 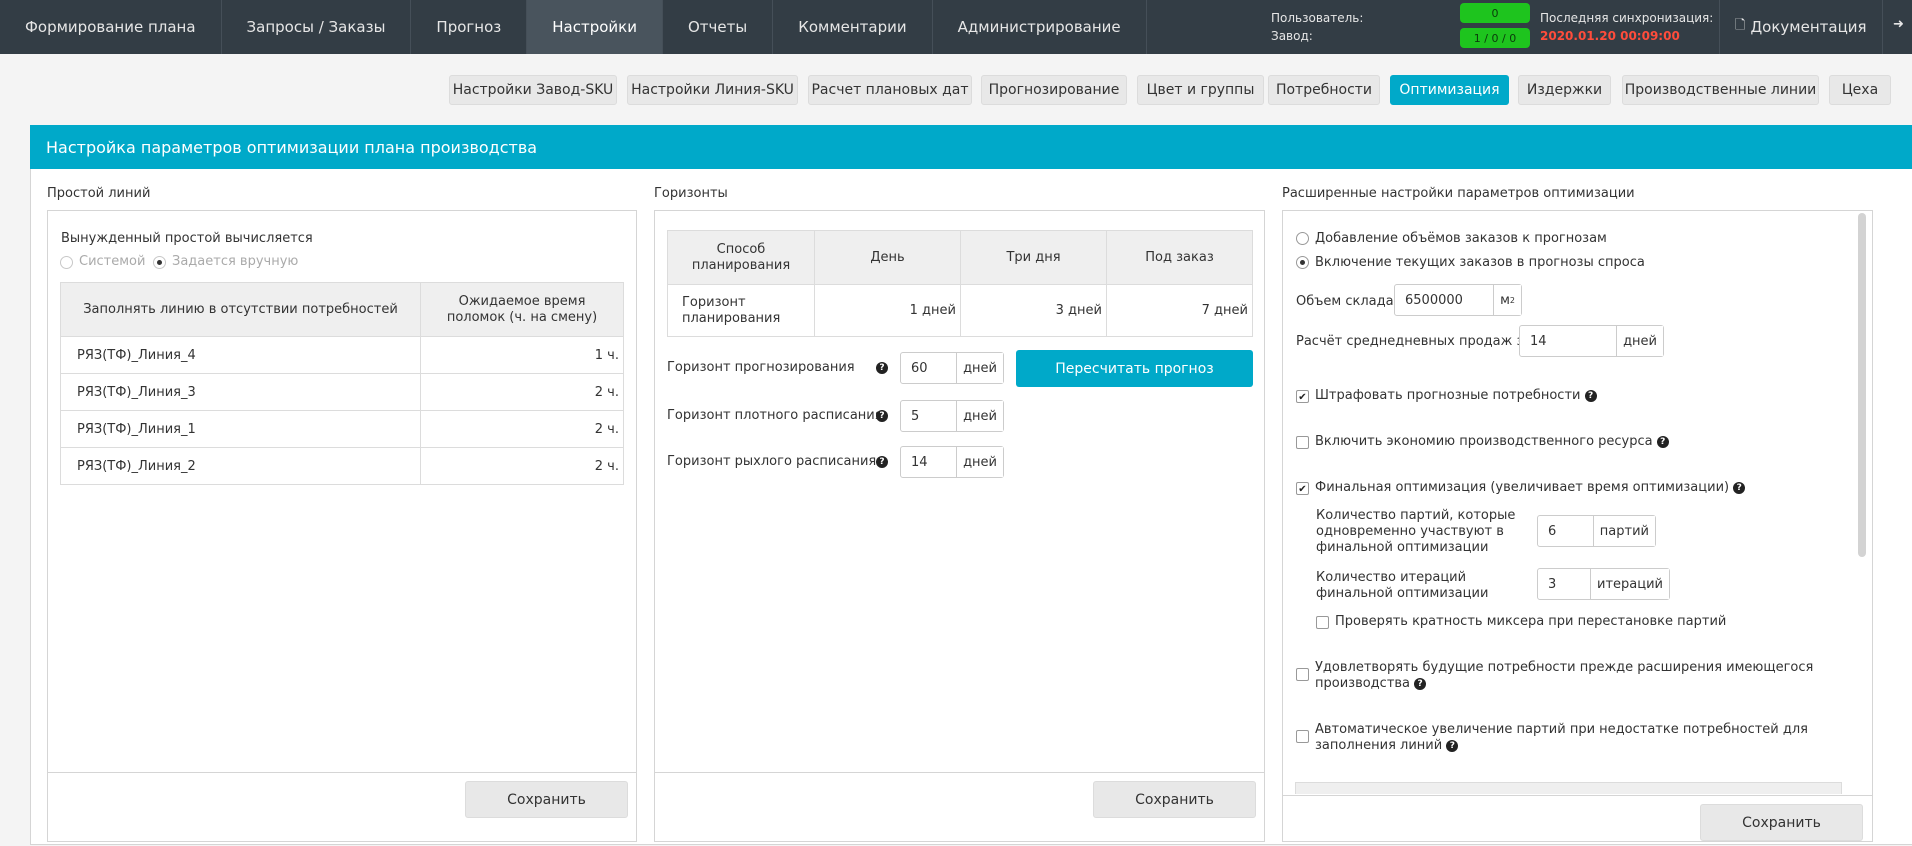 I want to click on subtab-forecasting: Прогнозирование, so click(x=1054, y=90).